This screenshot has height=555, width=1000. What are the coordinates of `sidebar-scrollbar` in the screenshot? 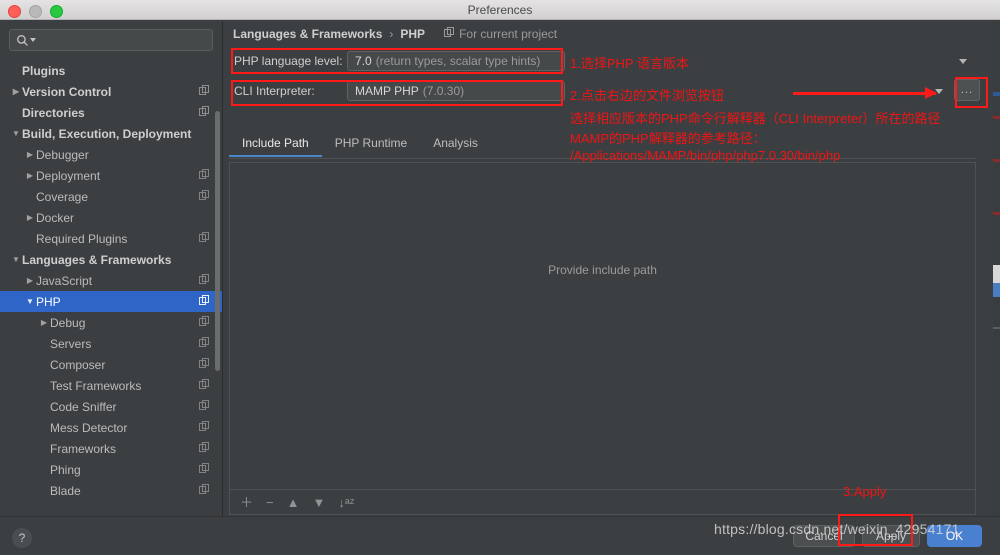 It's located at (217, 241).